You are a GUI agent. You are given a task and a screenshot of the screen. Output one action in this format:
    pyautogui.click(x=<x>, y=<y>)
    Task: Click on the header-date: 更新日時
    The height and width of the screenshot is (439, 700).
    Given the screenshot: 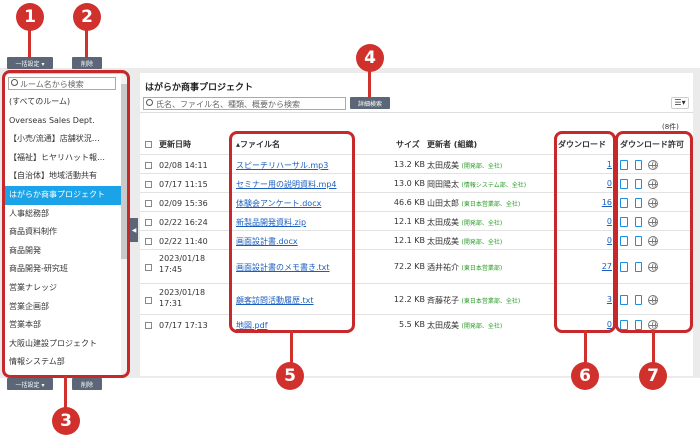 What is the action you would take?
    pyautogui.click(x=175, y=144)
    